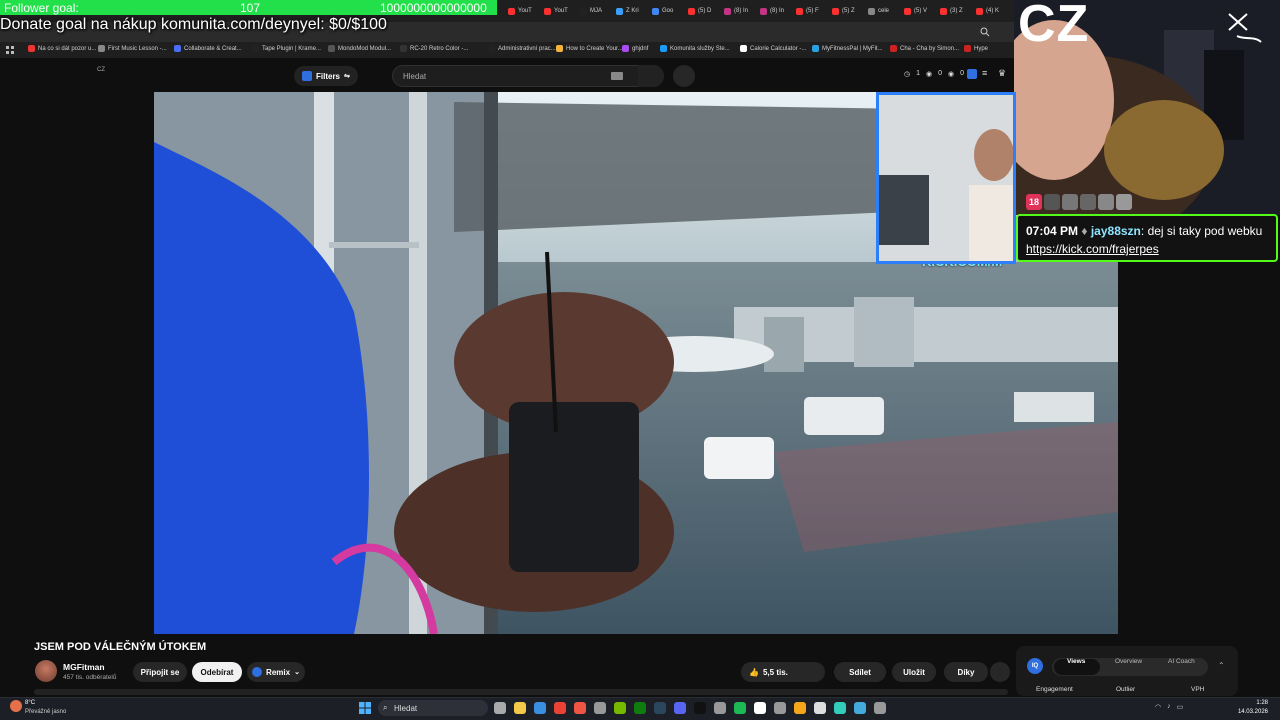 This screenshot has width=1280, height=720. What do you see at coordinates (16, 706) in the screenshot?
I see `weather-icon` at bounding box center [16, 706].